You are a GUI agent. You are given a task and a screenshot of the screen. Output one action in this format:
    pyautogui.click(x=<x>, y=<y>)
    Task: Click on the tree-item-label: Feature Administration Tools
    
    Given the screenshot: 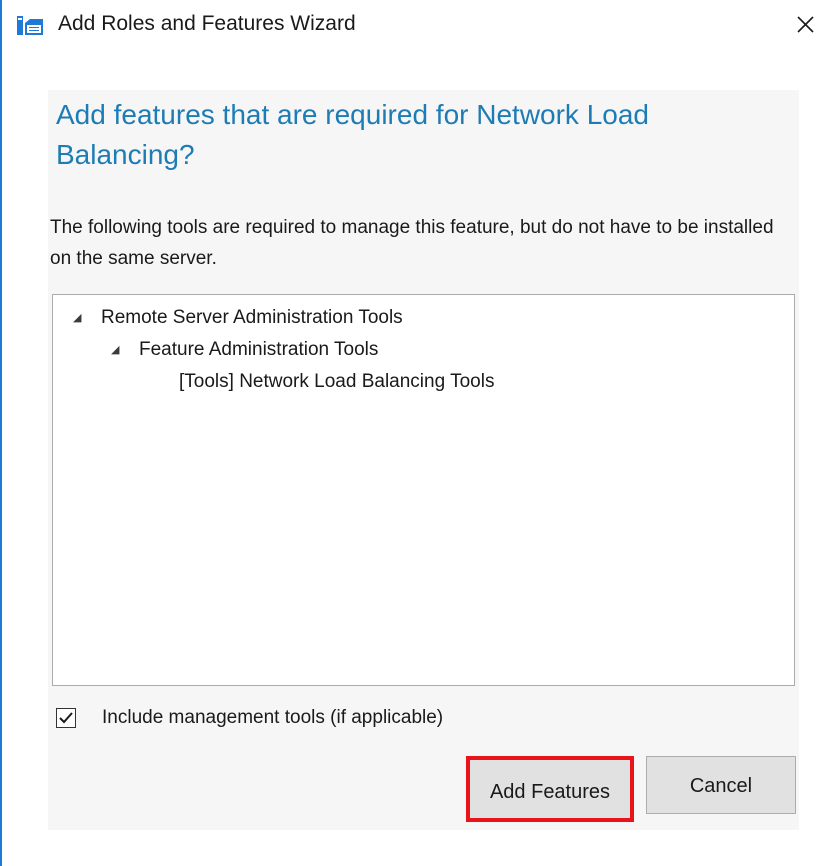 What is the action you would take?
    pyautogui.click(x=259, y=350)
    